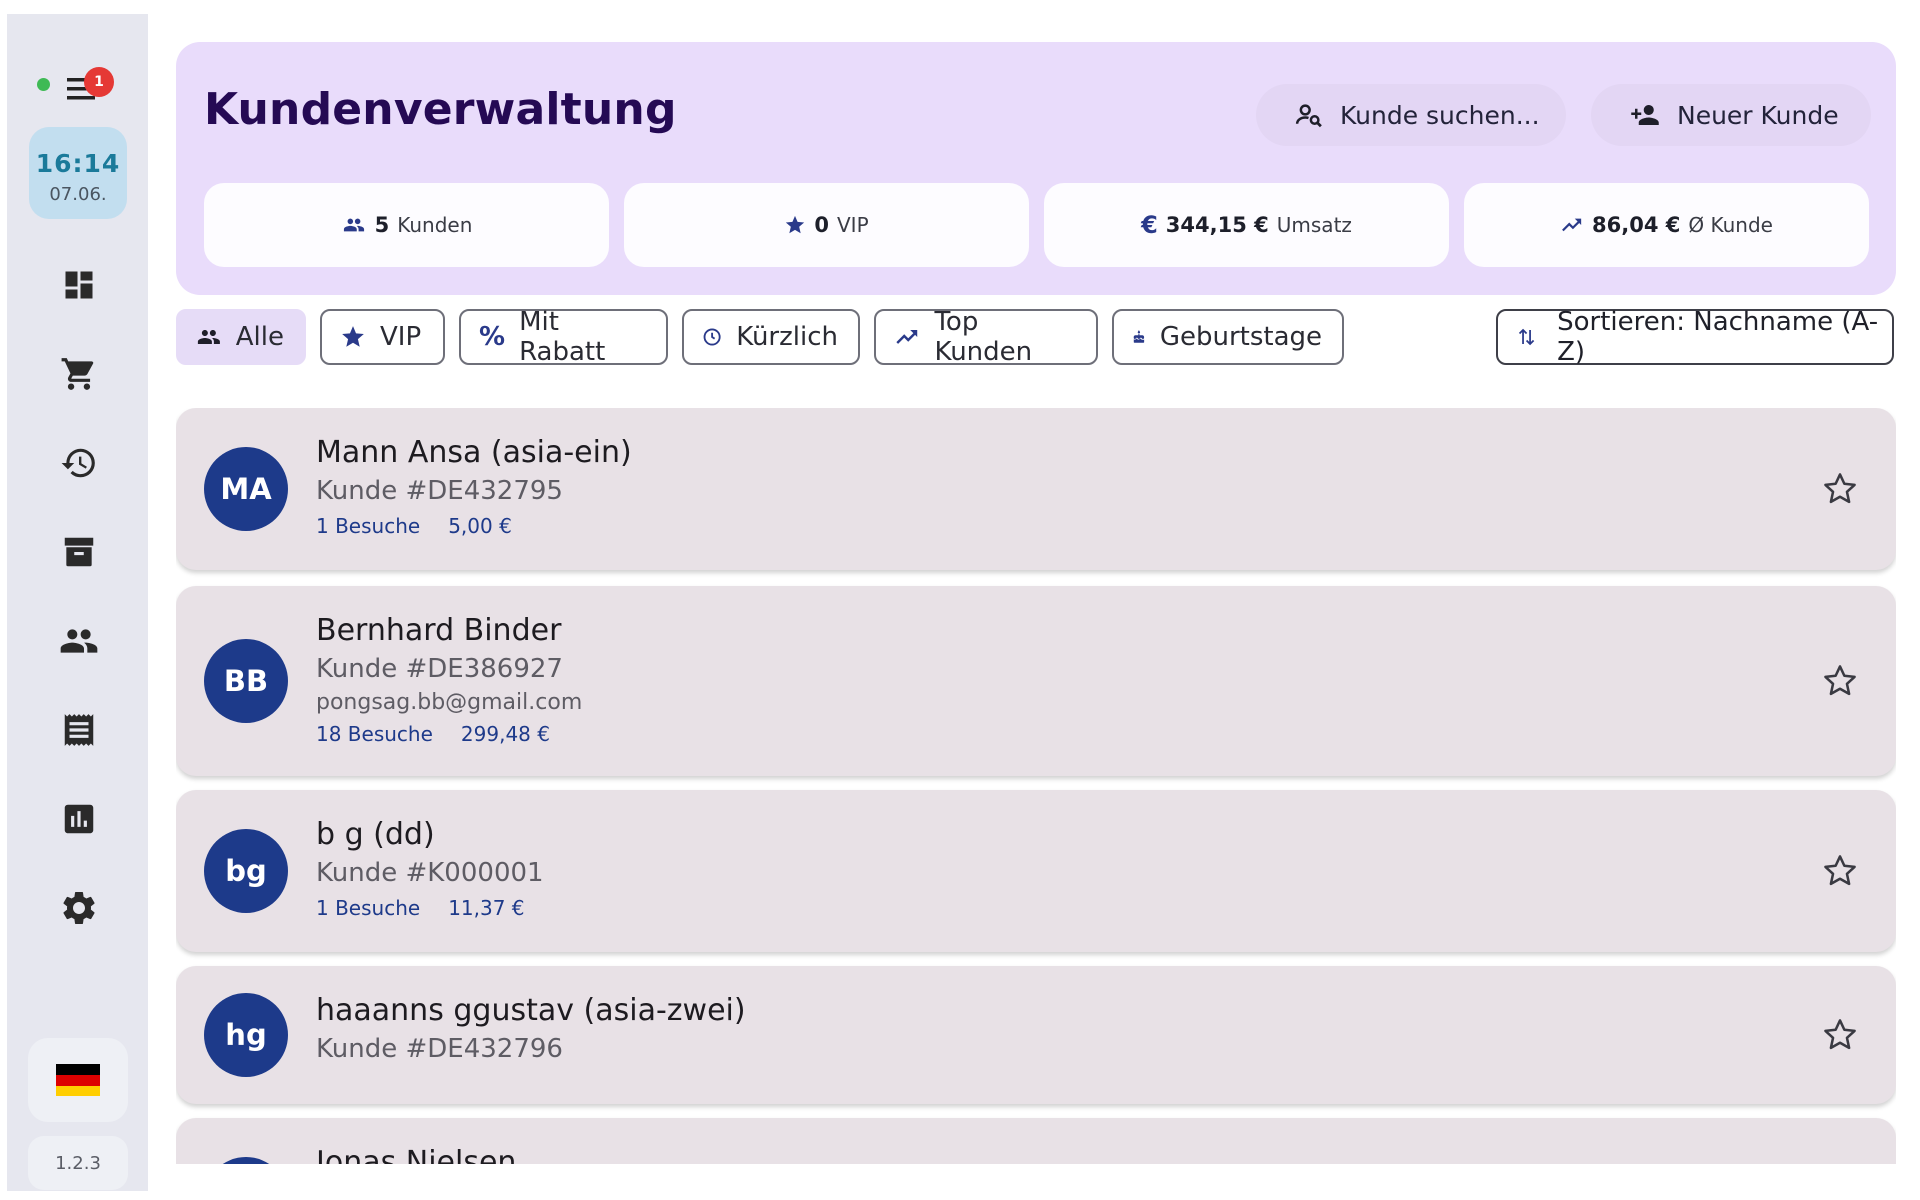  I want to click on filter-chip-label: VIP, so click(401, 337).